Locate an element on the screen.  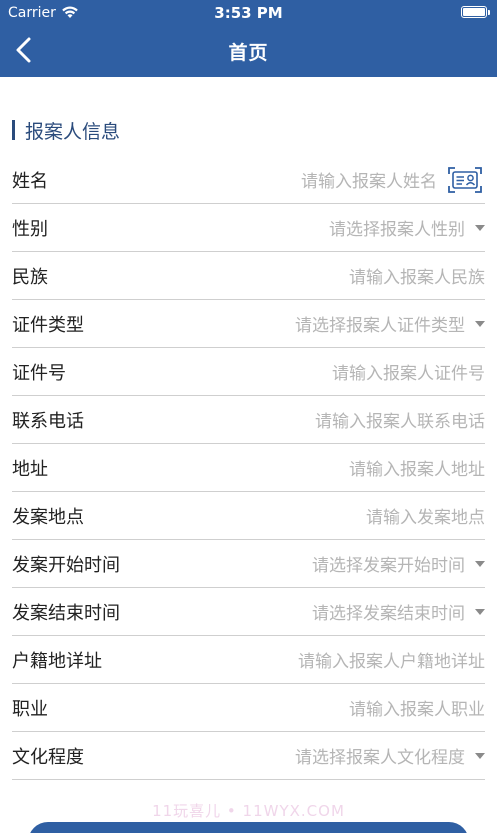
id-number-placeholder: 请输入报案人证件号 is located at coordinates (408, 374).